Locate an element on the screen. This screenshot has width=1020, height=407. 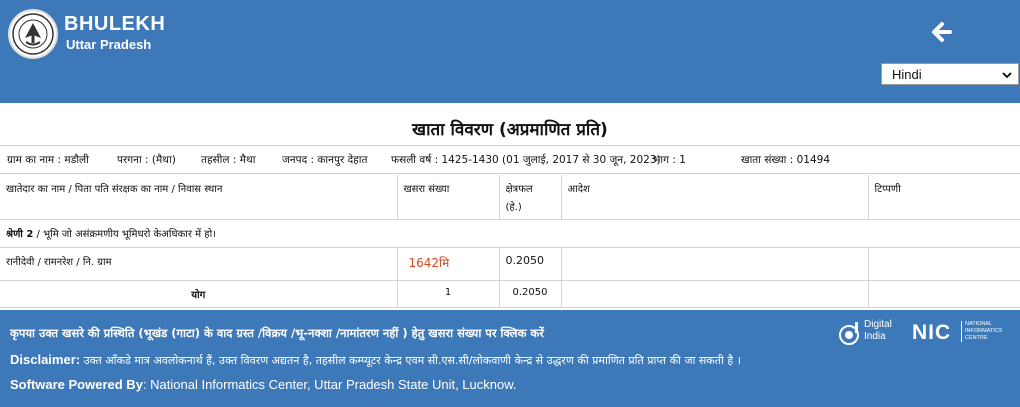
digital-india-logo: Digital India is located at coordinates (873, 333).